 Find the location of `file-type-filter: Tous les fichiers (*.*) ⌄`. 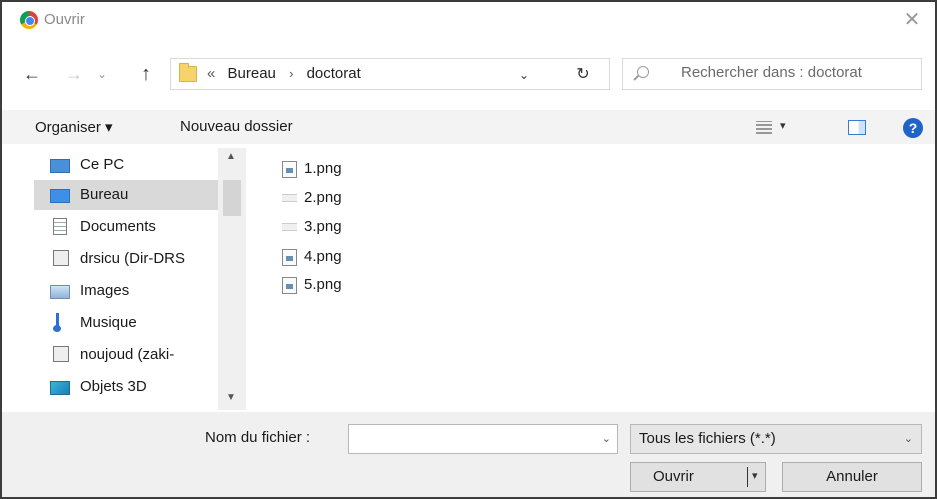

file-type-filter: Tous les fichiers (*.*) ⌄ is located at coordinates (776, 439).